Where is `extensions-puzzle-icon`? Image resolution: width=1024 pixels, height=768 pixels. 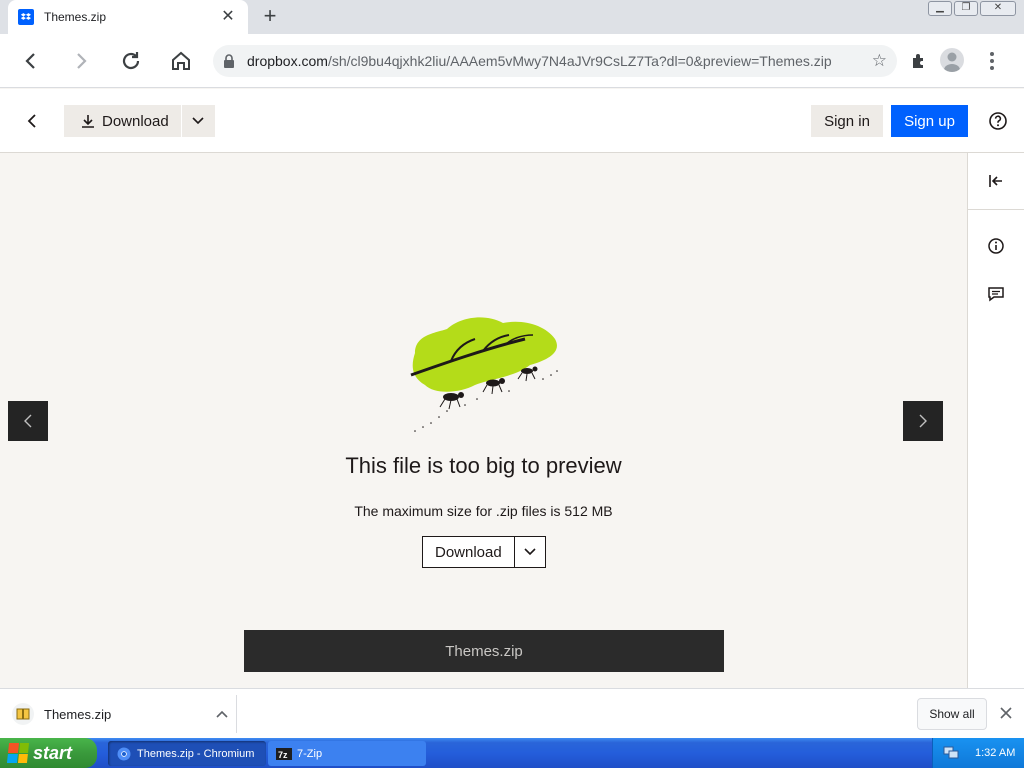
extensions-puzzle-icon is located at coordinates (919, 61).